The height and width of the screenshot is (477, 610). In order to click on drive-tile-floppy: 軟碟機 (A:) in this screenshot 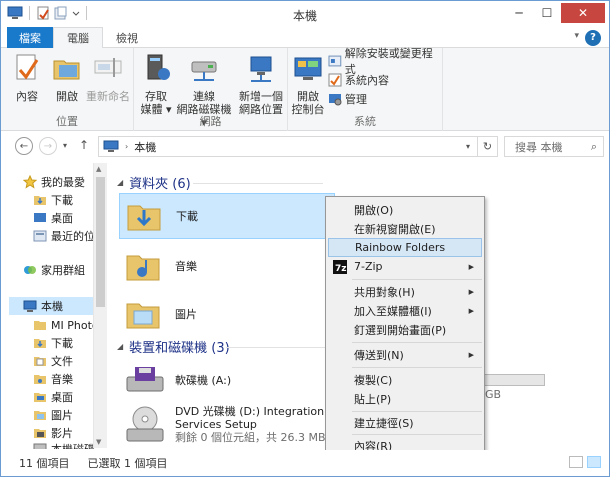, I will do `click(227, 380)`.